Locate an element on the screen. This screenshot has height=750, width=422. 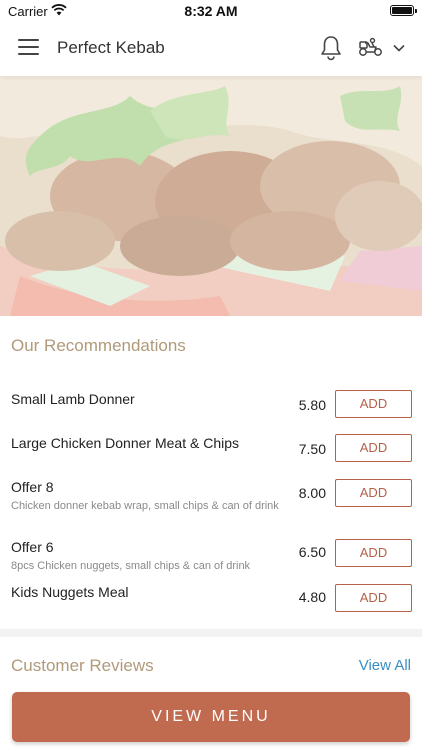
item-name: Kids Nuggets Meal is located at coordinates (70, 592).